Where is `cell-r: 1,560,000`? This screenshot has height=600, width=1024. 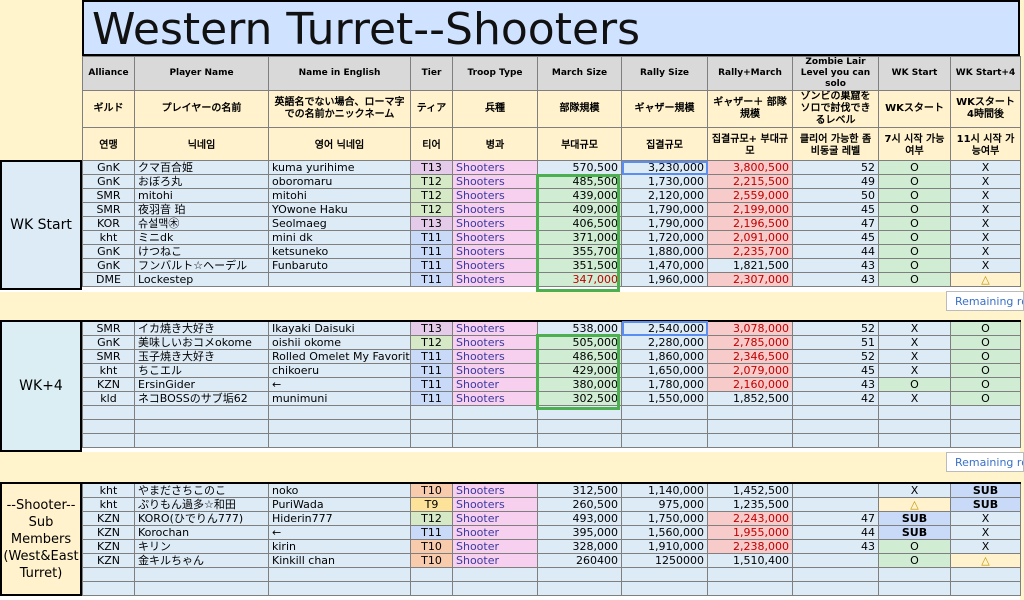 cell-r: 1,560,000 is located at coordinates (664, 532).